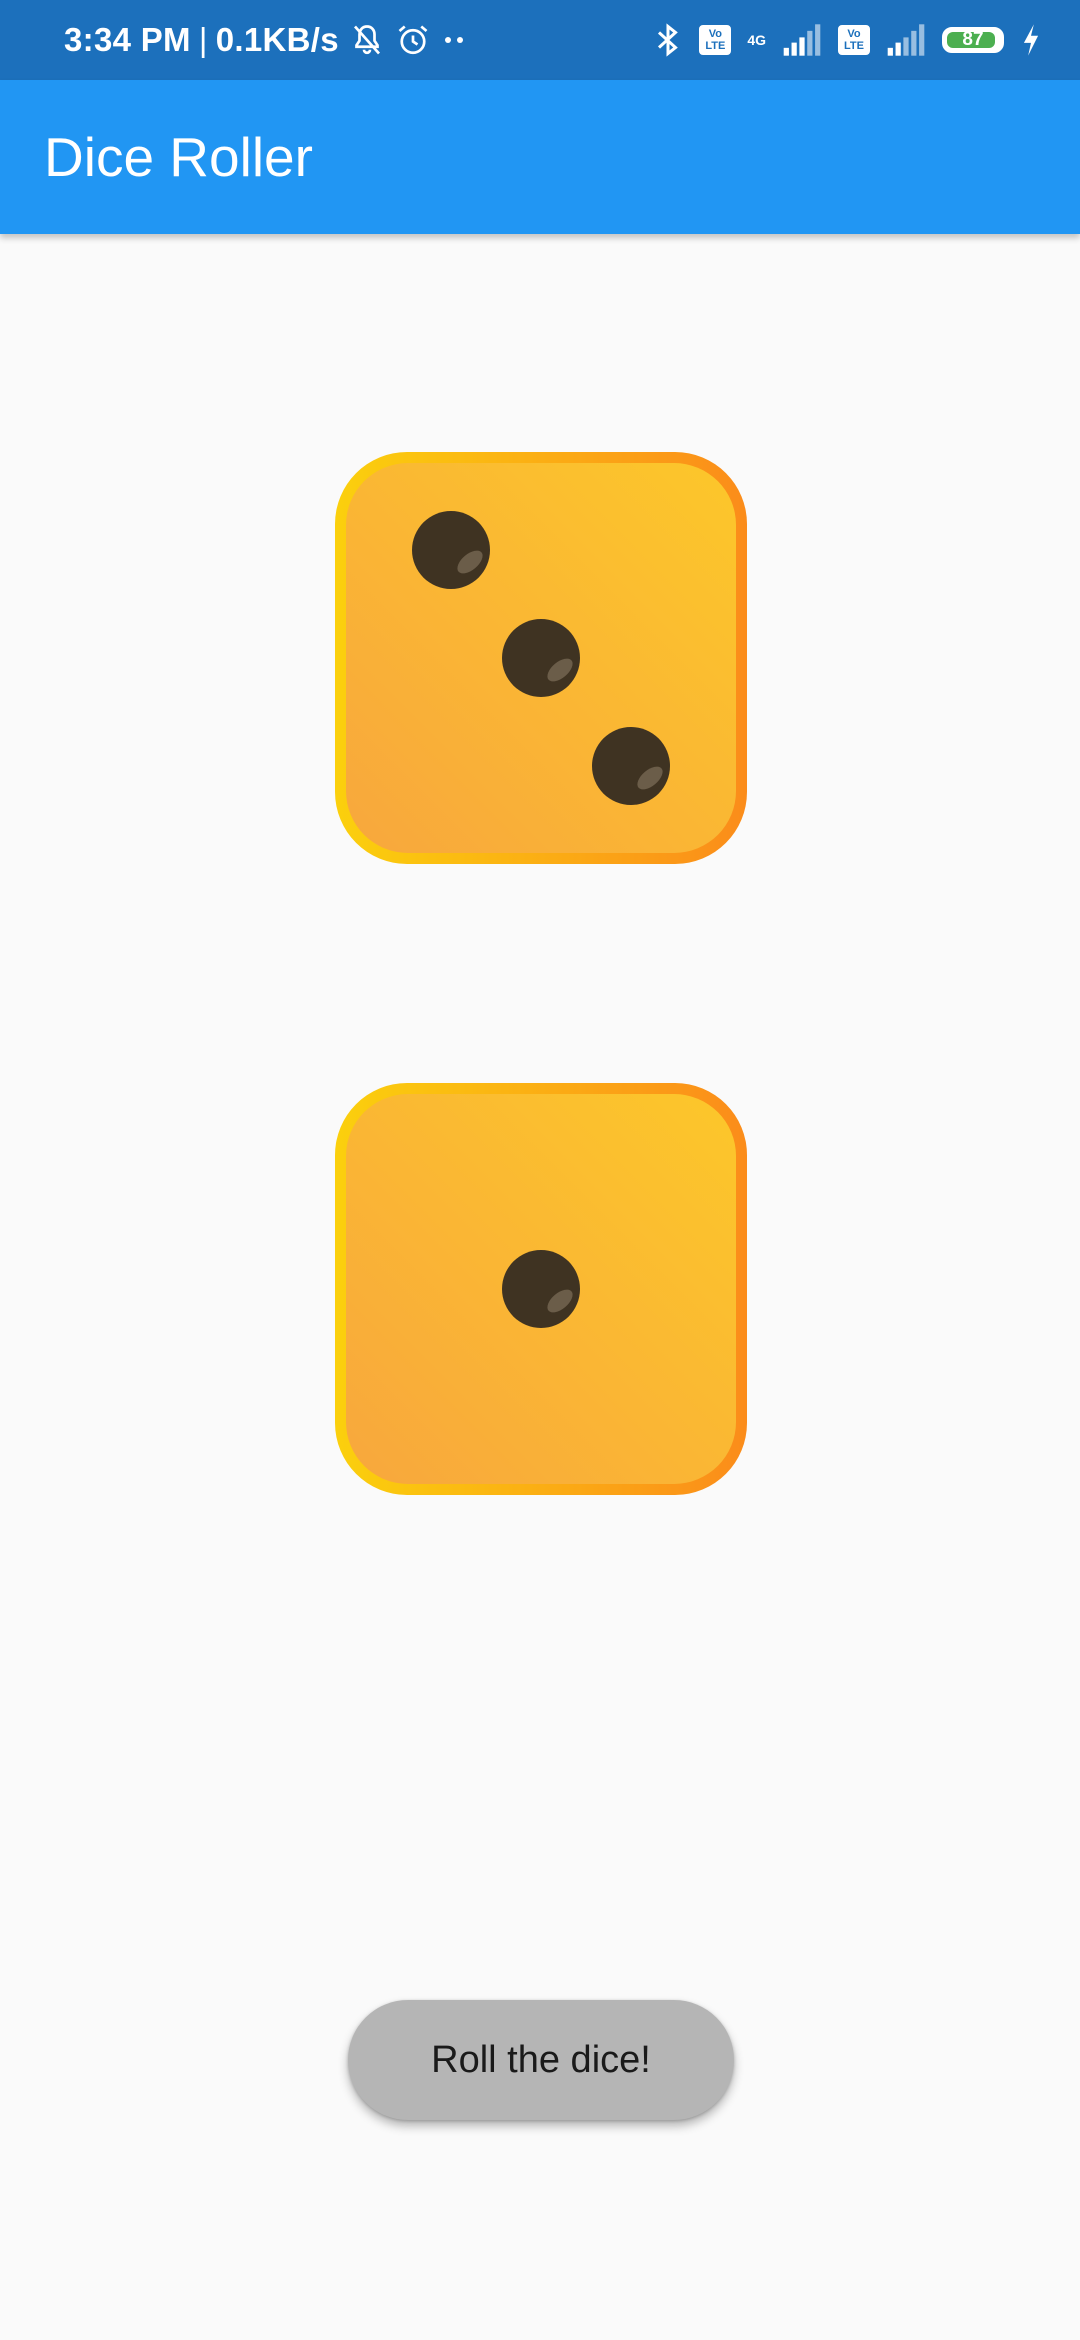  I want to click on signal-icon, so click(802, 40).